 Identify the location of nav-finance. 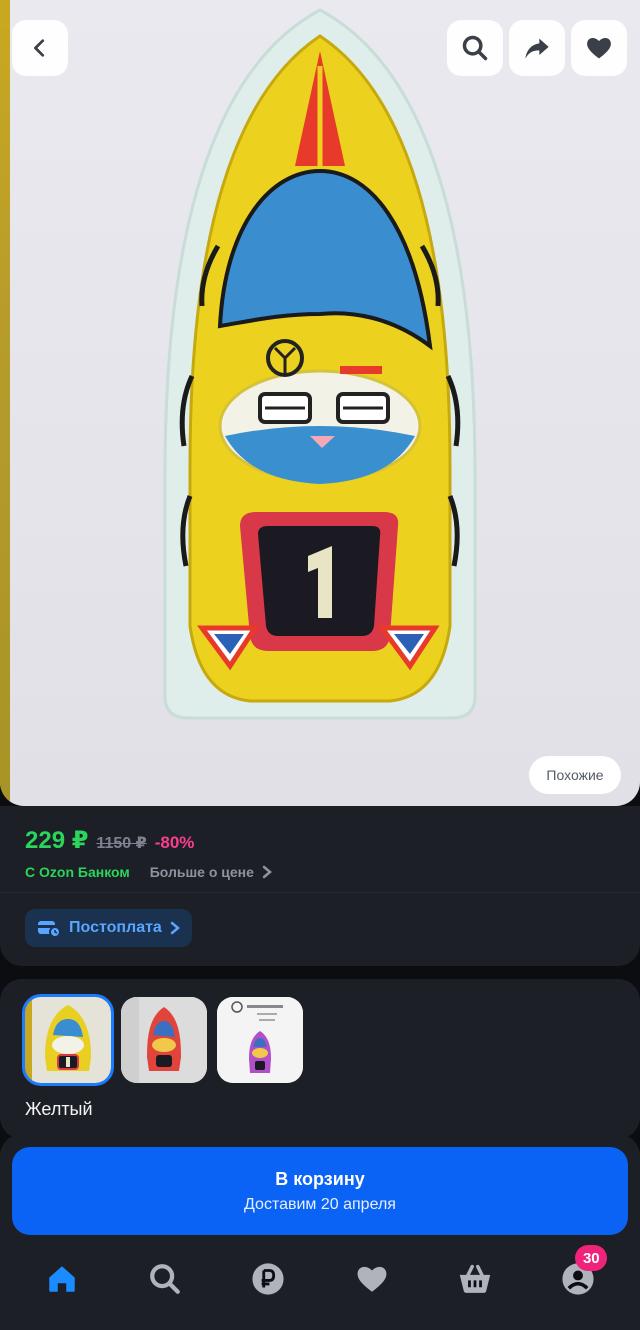
(268, 1279).